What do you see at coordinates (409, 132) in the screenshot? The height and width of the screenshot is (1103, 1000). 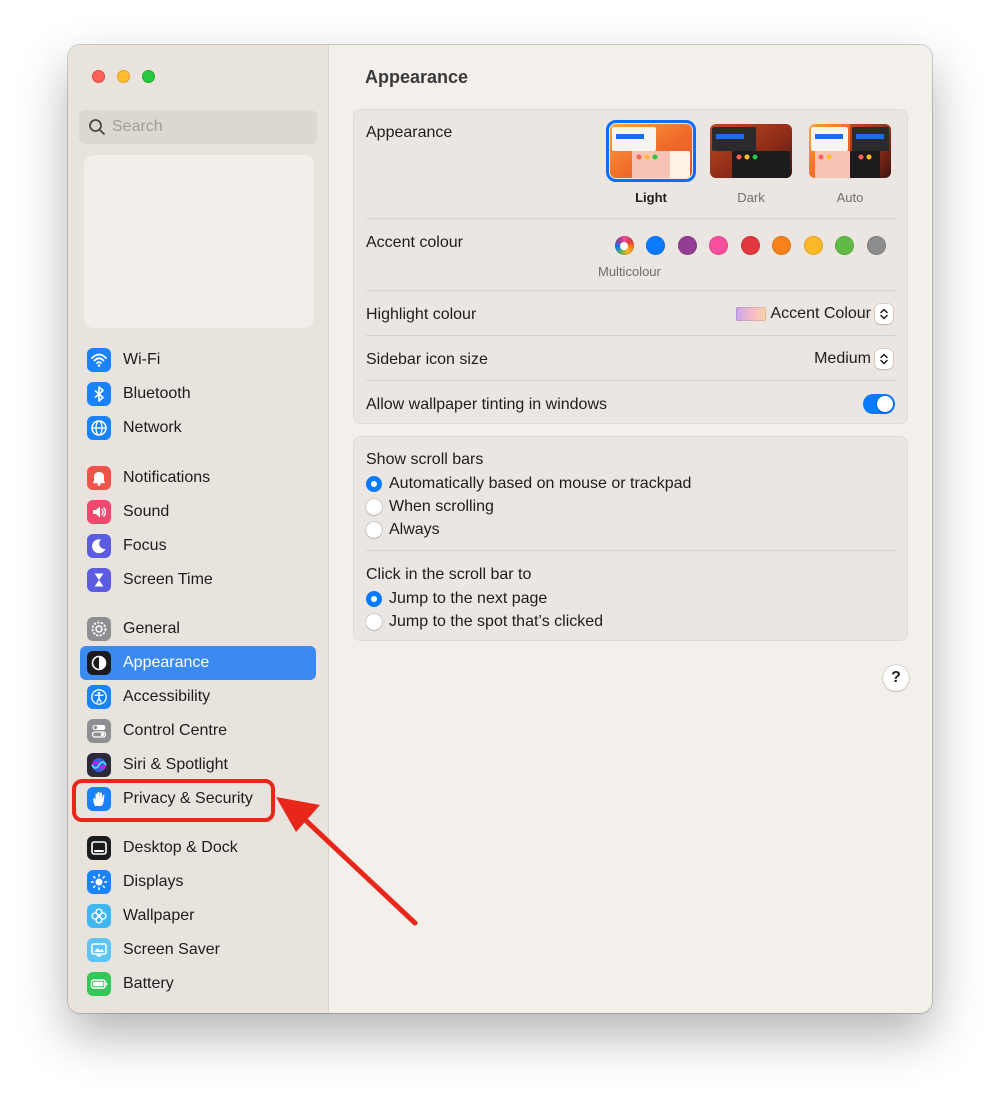 I see `appearance-label: Appearance` at bounding box center [409, 132].